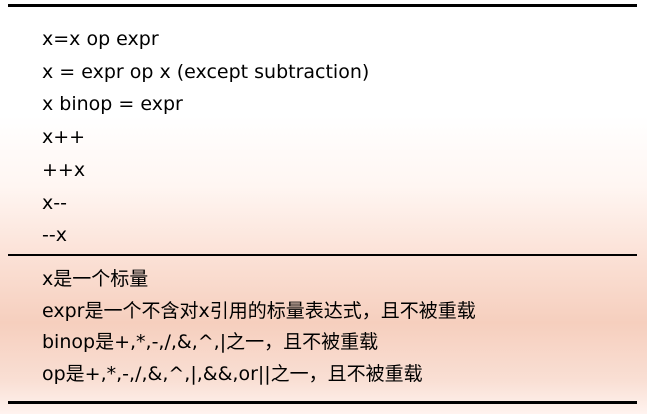 The width and height of the screenshot is (647, 414). Describe the element at coordinates (100, 39) in the screenshot. I see `statement-form: x=x op expr` at that location.